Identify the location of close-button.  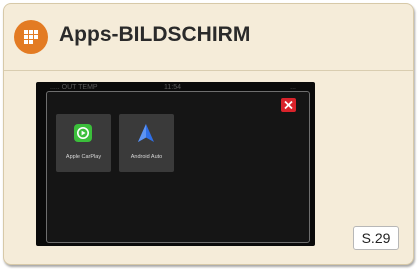
(288, 105).